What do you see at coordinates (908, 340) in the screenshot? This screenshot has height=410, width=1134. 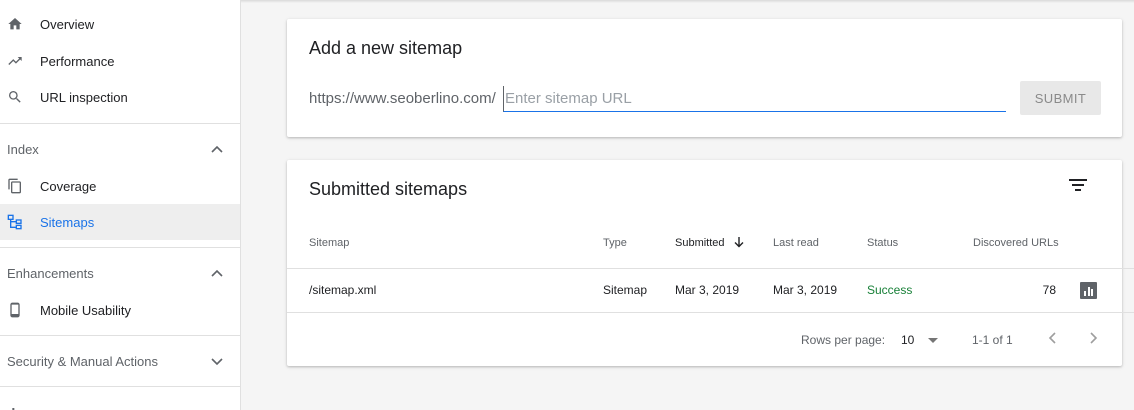 I see `rows-per-page-value: 10` at bounding box center [908, 340].